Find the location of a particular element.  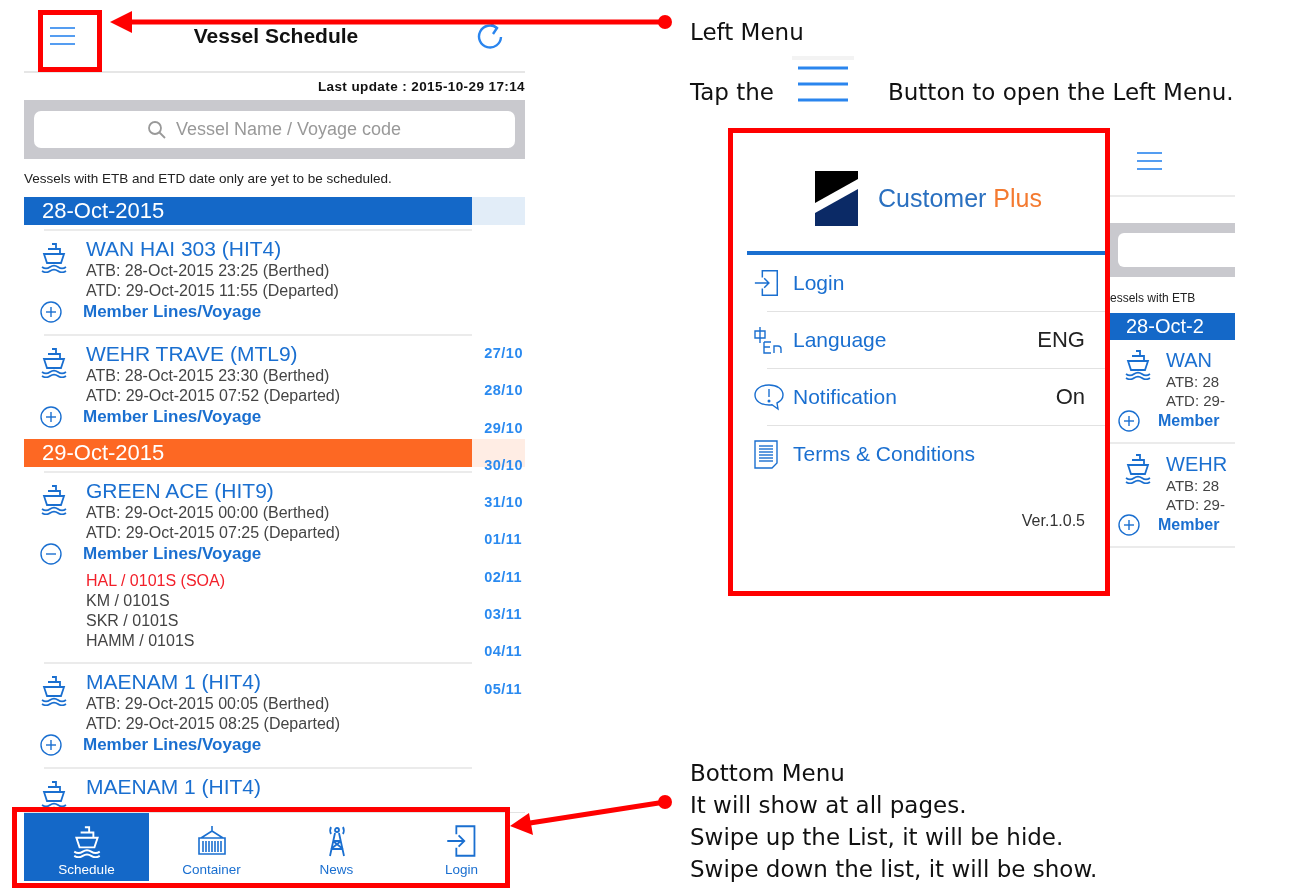

date-header: 29-Oct-2015 is located at coordinates (248, 453).